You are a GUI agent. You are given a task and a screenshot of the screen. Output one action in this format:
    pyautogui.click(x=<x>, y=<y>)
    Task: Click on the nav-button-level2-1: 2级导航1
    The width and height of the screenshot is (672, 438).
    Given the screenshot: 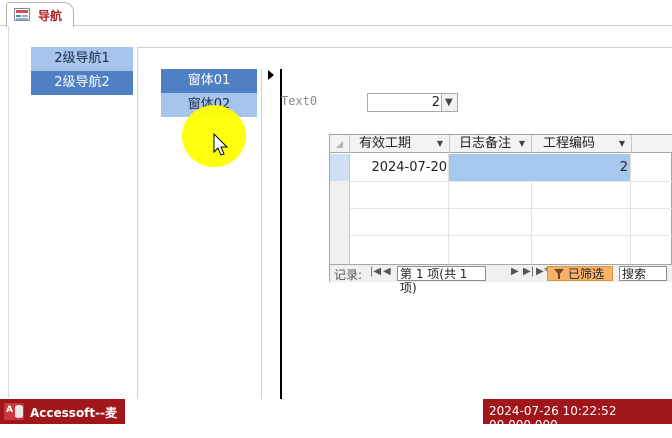 What is the action you would take?
    pyautogui.click(x=82, y=59)
    